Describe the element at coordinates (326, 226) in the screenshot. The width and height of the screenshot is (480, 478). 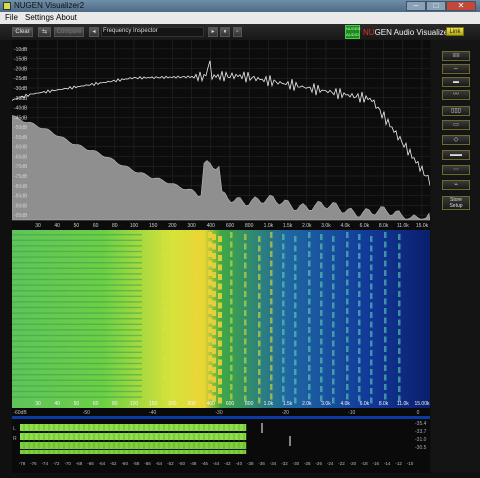
I see `spectrum-freq-label: 3.0k` at that location.